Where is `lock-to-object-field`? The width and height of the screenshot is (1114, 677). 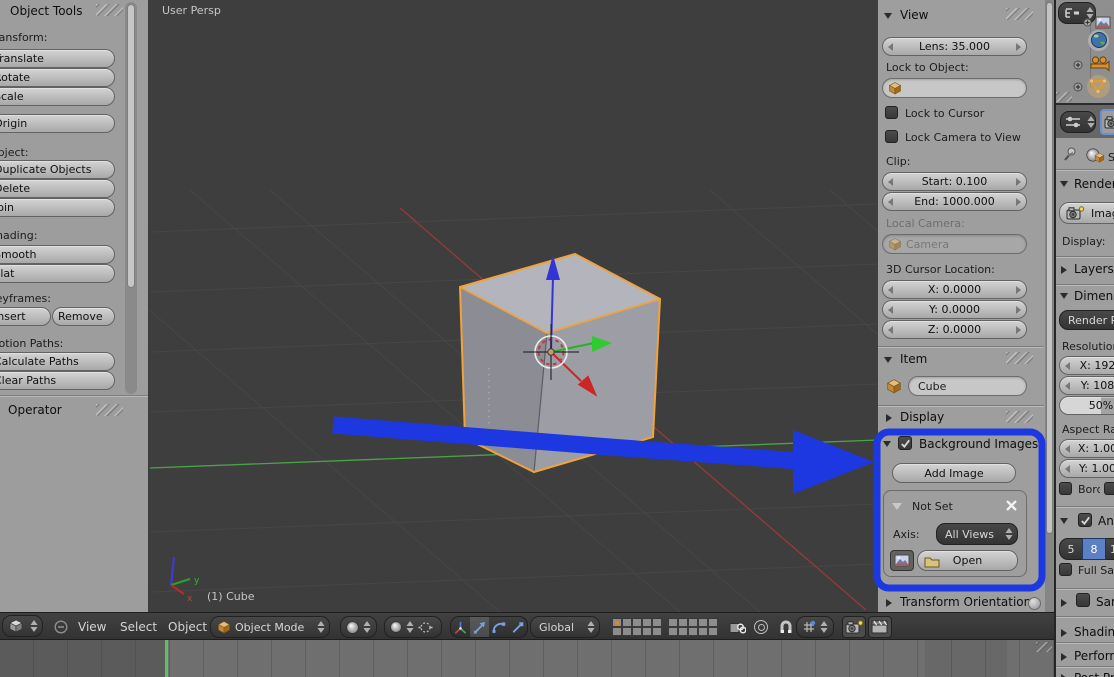 lock-to-object-field is located at coordinates (954, 88).